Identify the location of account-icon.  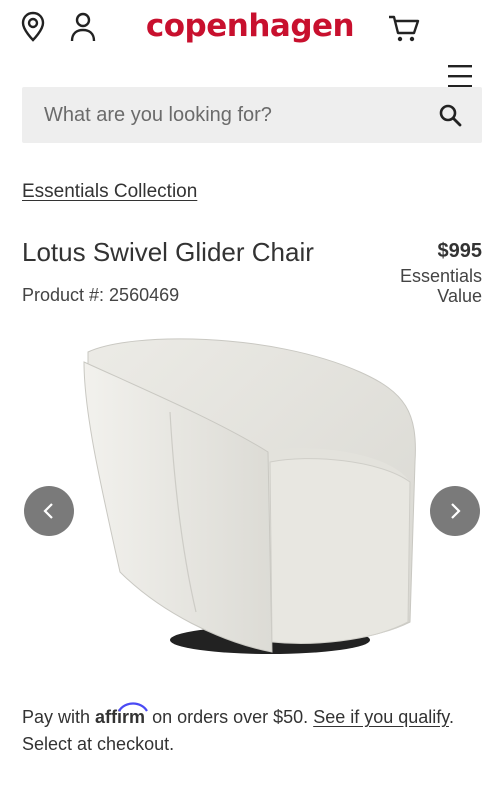
(83, 27).